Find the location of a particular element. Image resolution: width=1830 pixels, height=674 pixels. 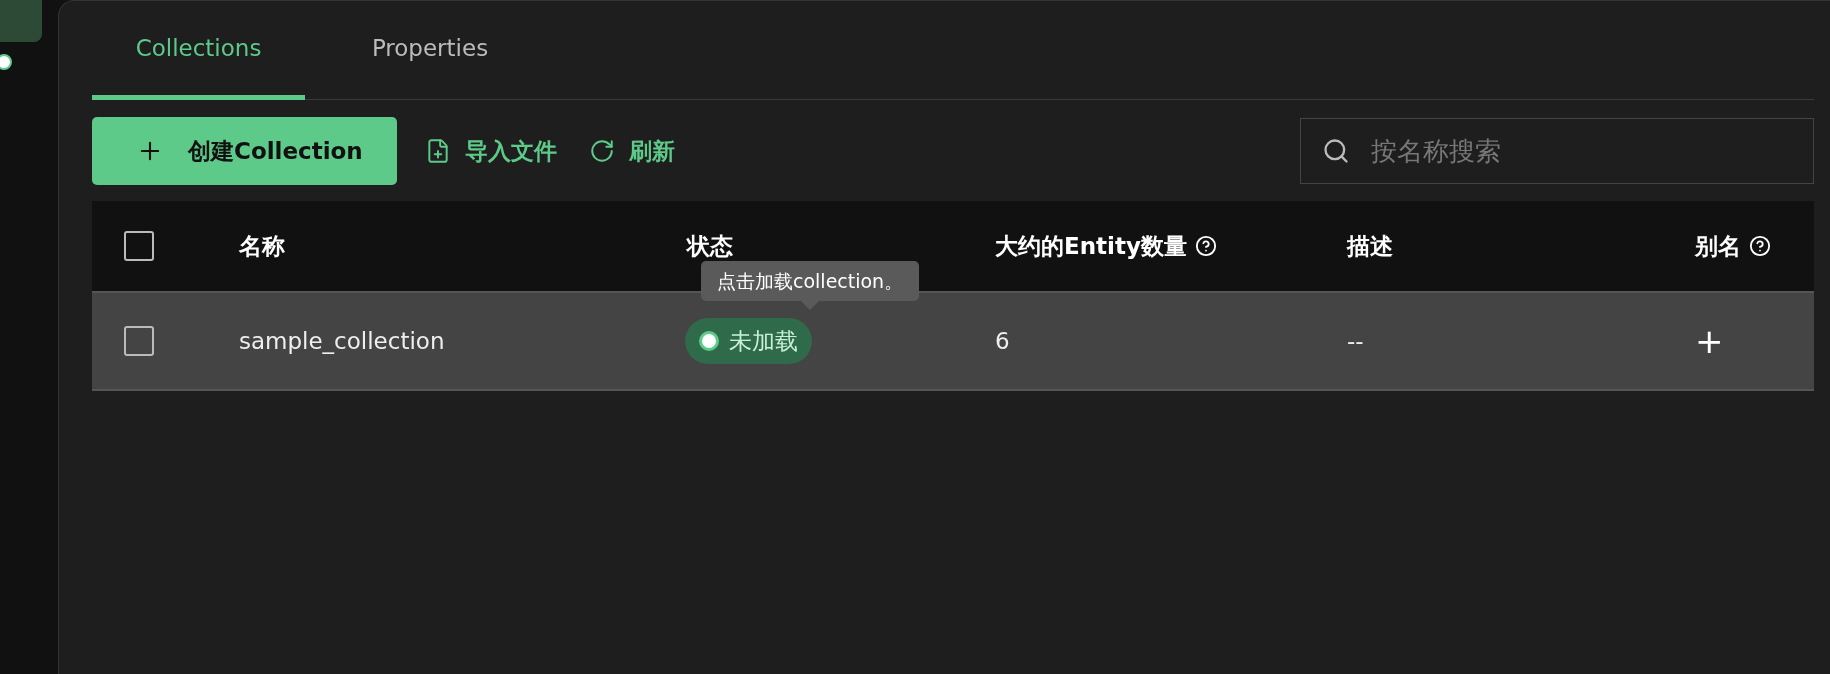

tab: Collections is located at coordinates (198, 50).